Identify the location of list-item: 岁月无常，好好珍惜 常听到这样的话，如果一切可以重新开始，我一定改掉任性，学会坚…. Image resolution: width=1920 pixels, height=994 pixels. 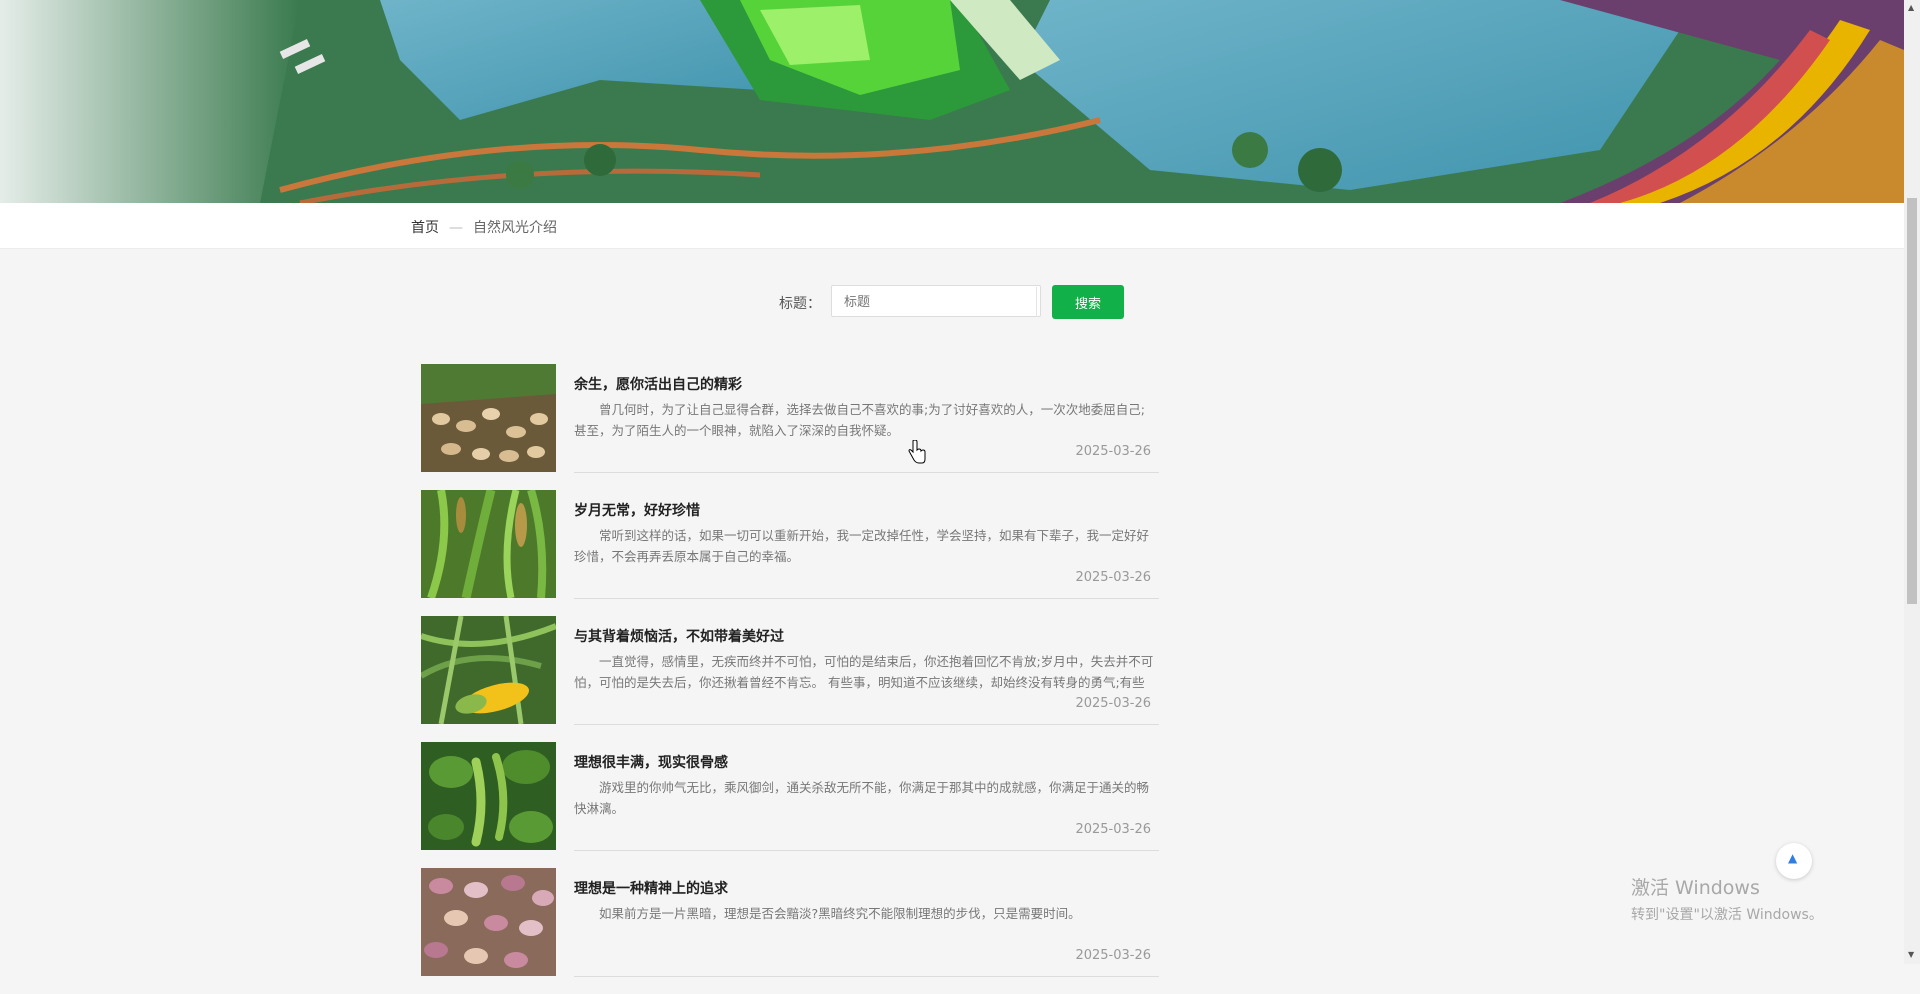
(790, 553).